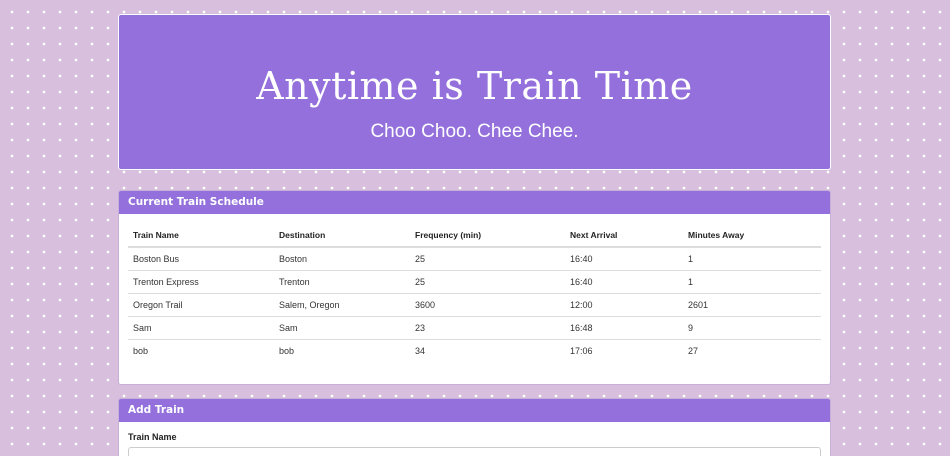 This screenshot has height=456, width=950. I want to click on train-name-input, so click(474, 451).